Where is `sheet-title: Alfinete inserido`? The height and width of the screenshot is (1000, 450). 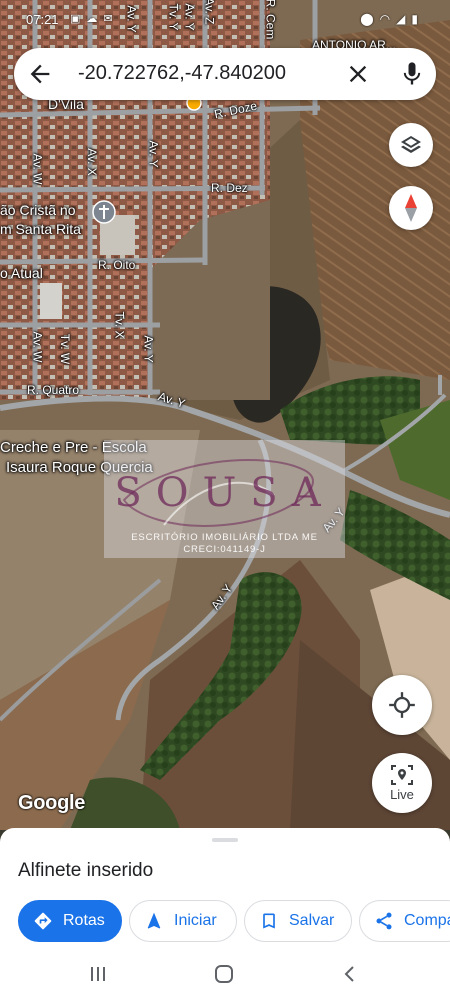
sheet-title: Alfinete inserido is located at coordinates (86, 870).